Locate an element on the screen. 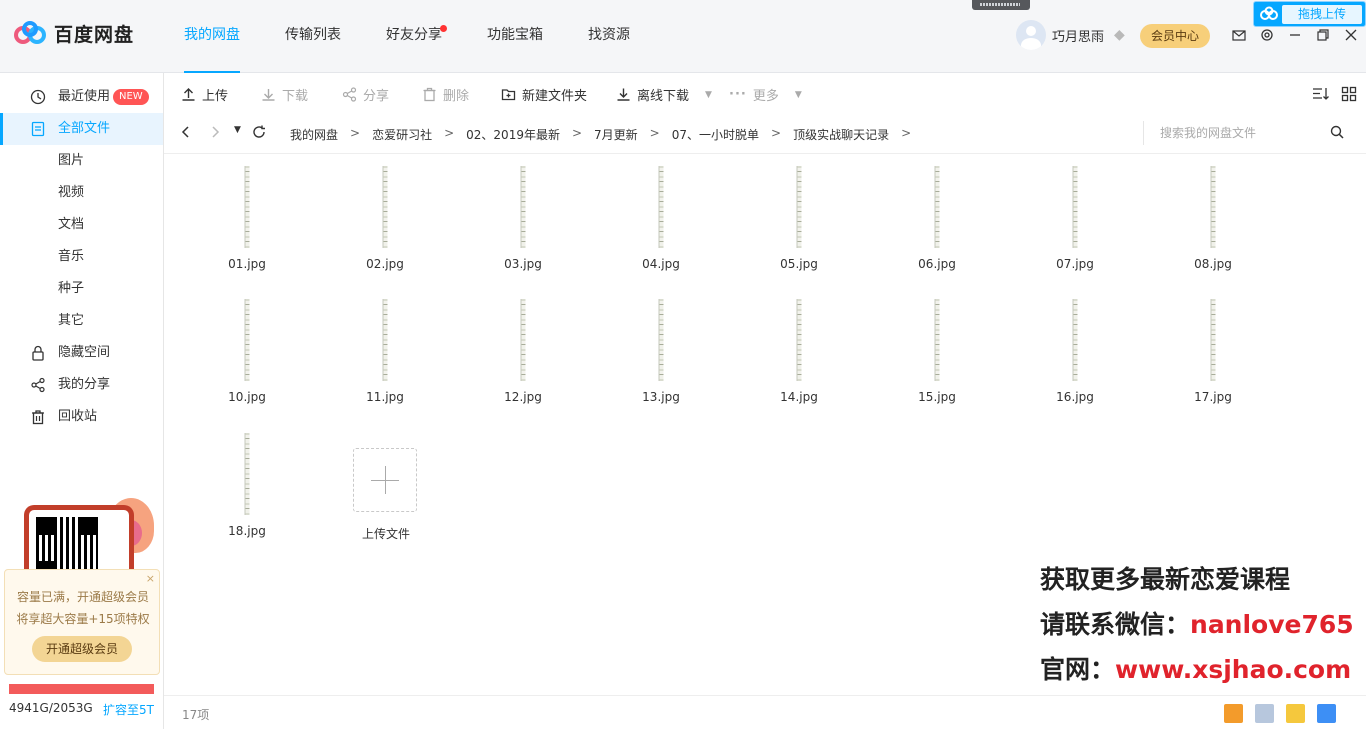  delete-button: 删除 is located at coordinates (445, 94).